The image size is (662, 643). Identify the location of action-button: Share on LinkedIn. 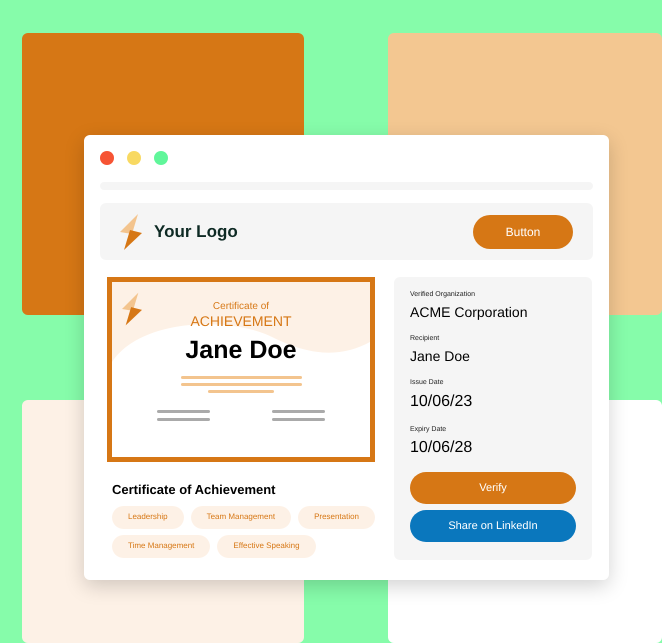
(493, 526).